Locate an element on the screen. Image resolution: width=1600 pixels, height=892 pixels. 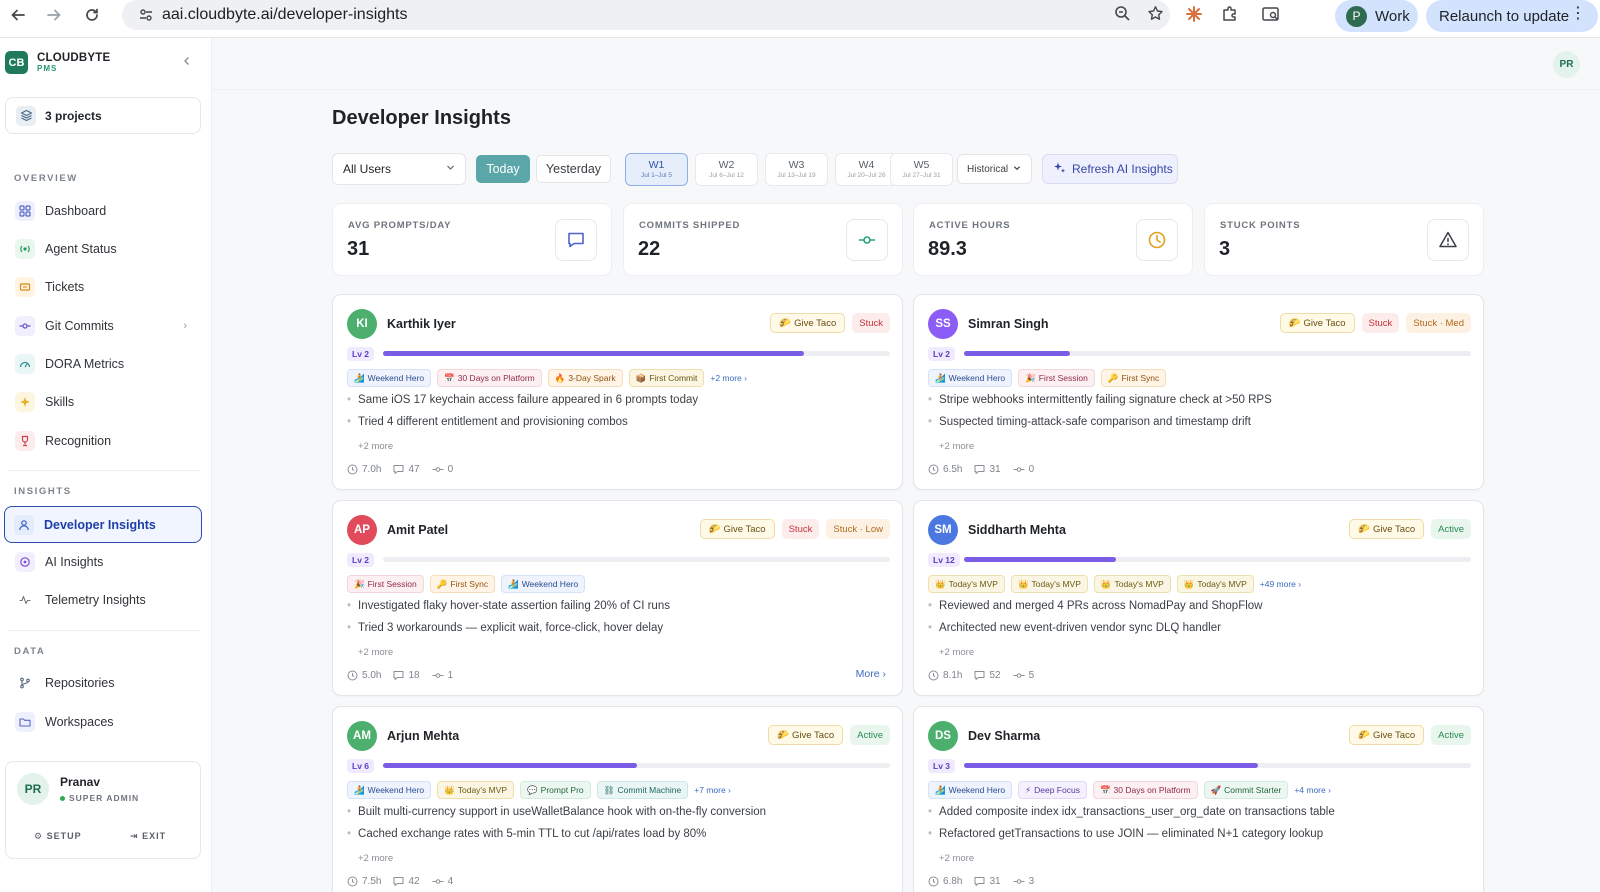
developer-name: Dev Sharma is located at coordinates (1004, 736).